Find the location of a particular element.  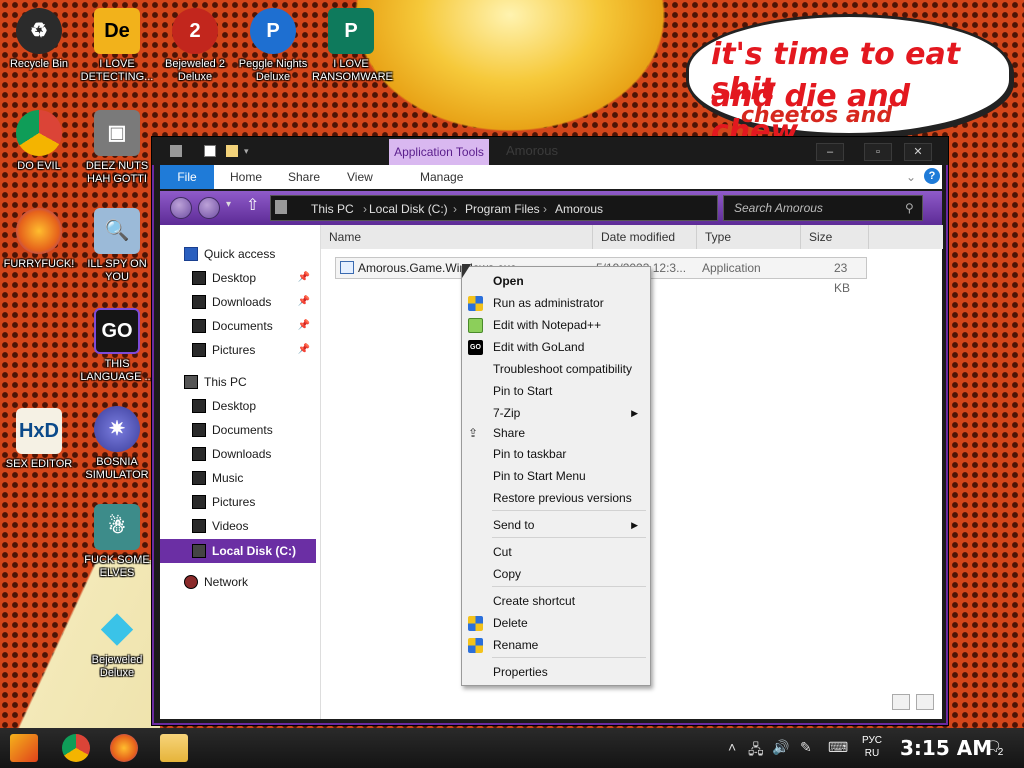

clock: 3:15 AM is located at coordinates (946, 748).